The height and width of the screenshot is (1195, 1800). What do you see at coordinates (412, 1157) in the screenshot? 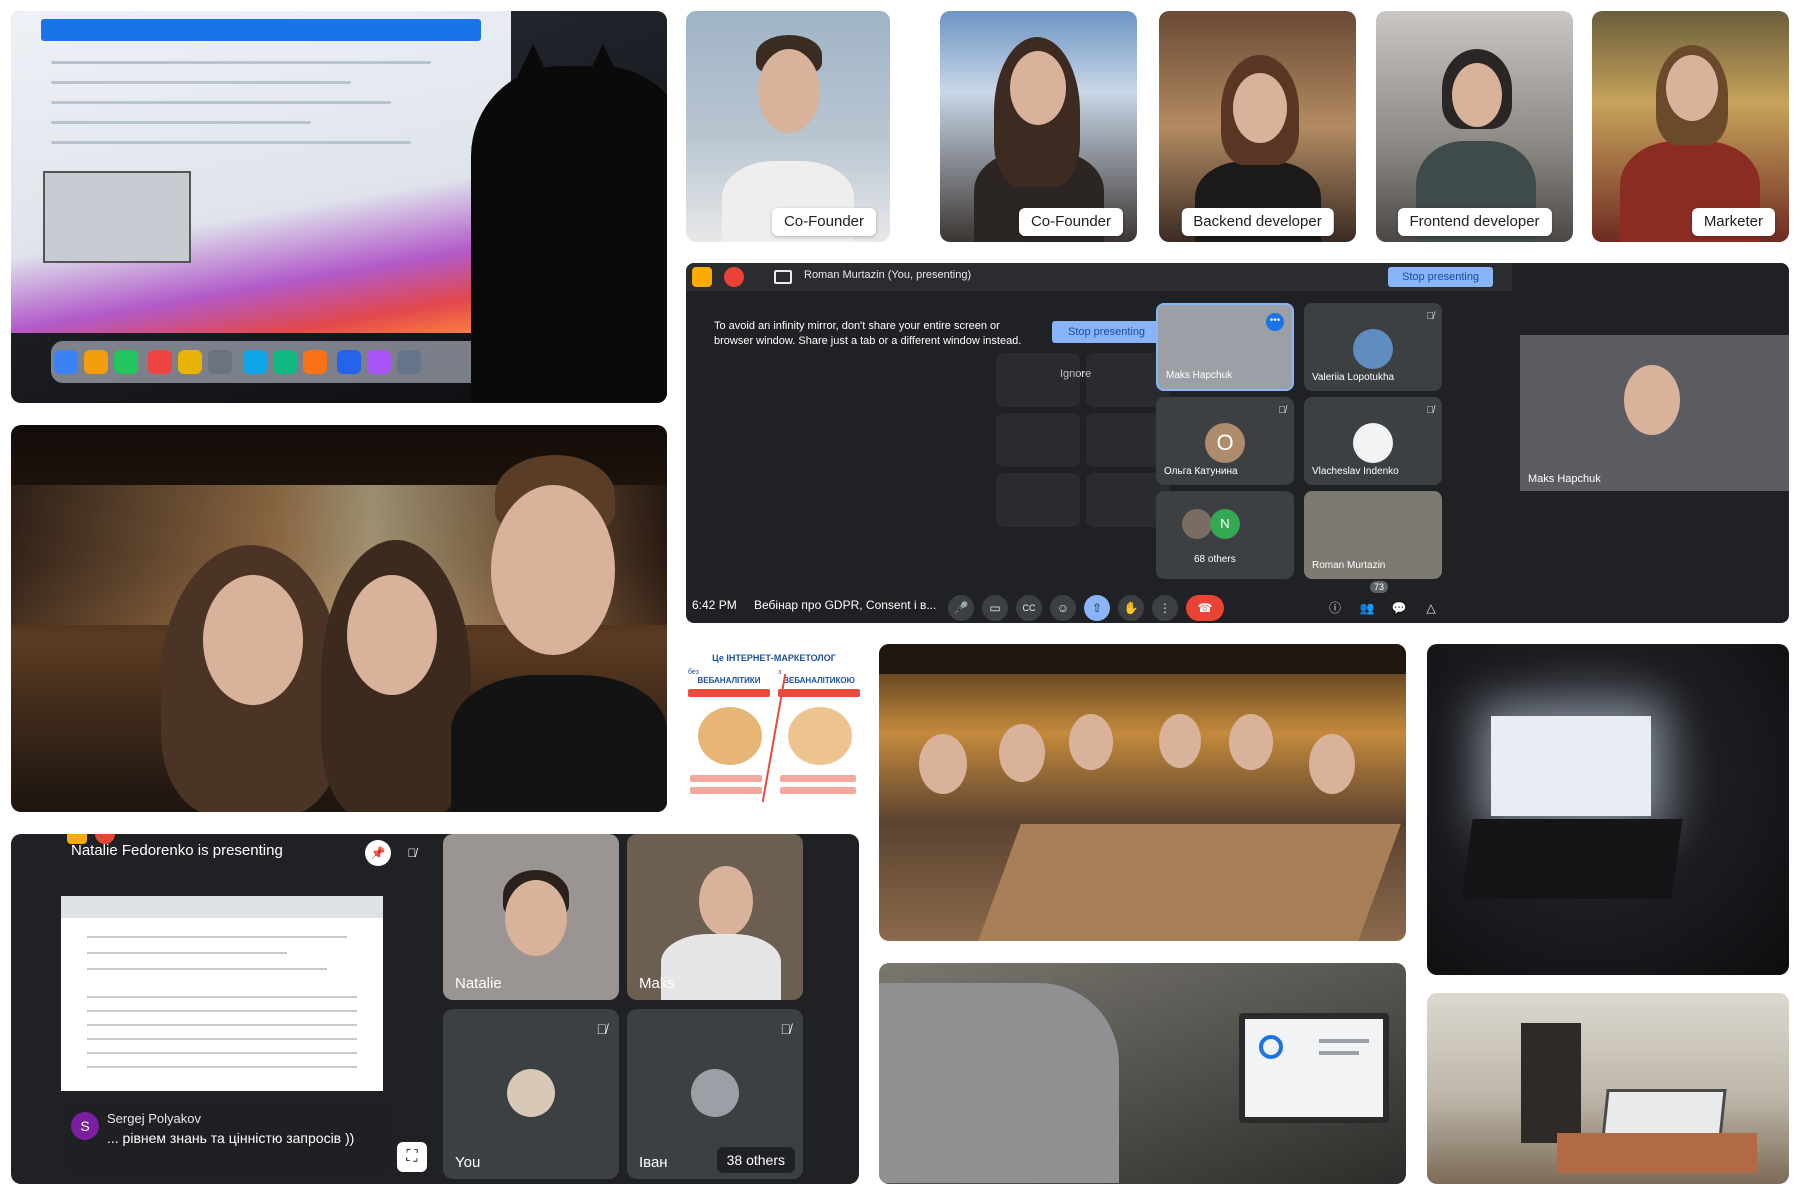
I see `fullscreen-icon: ⛶` at bounding box center [412, 1157].